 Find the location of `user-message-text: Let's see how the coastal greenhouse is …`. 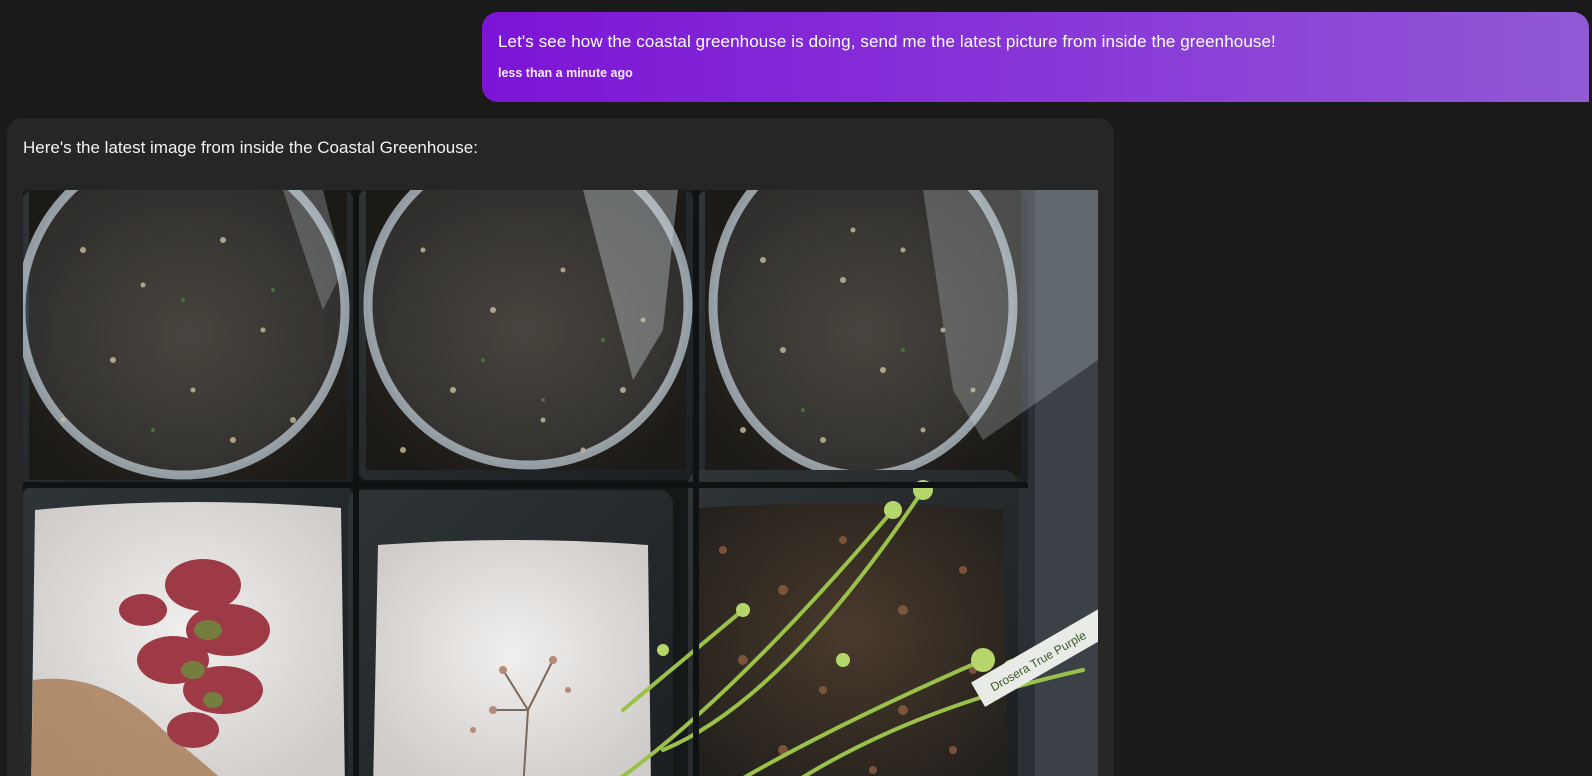

user-message-text: Let's see how the coastal greenhouse is … is located at coordinates (887, 41).